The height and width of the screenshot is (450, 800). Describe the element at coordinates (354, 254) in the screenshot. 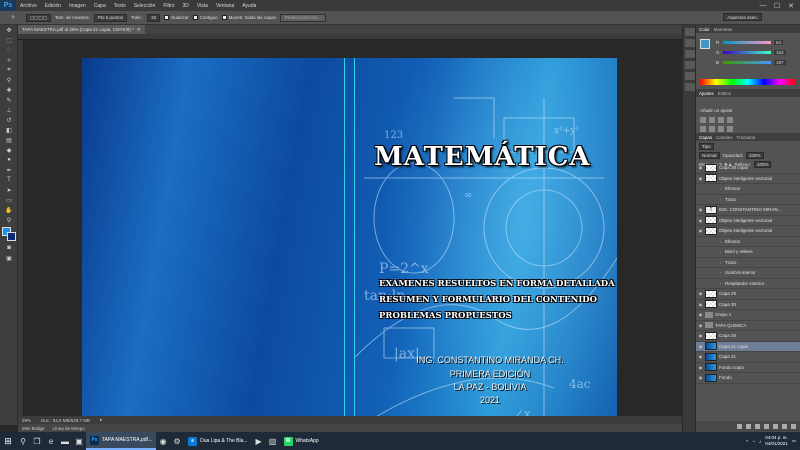

I see `guide-line-right` at that location.